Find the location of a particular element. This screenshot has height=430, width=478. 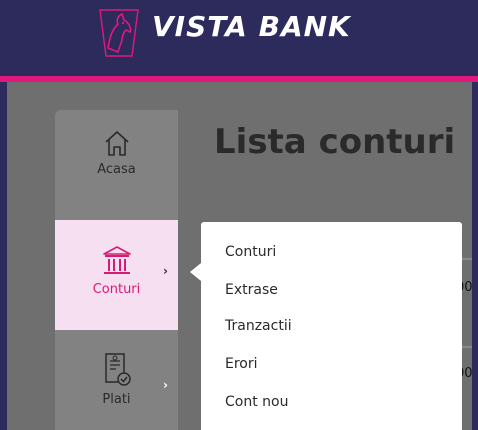

sidebar-item-label: Plati is located at coordinates (116, 399).